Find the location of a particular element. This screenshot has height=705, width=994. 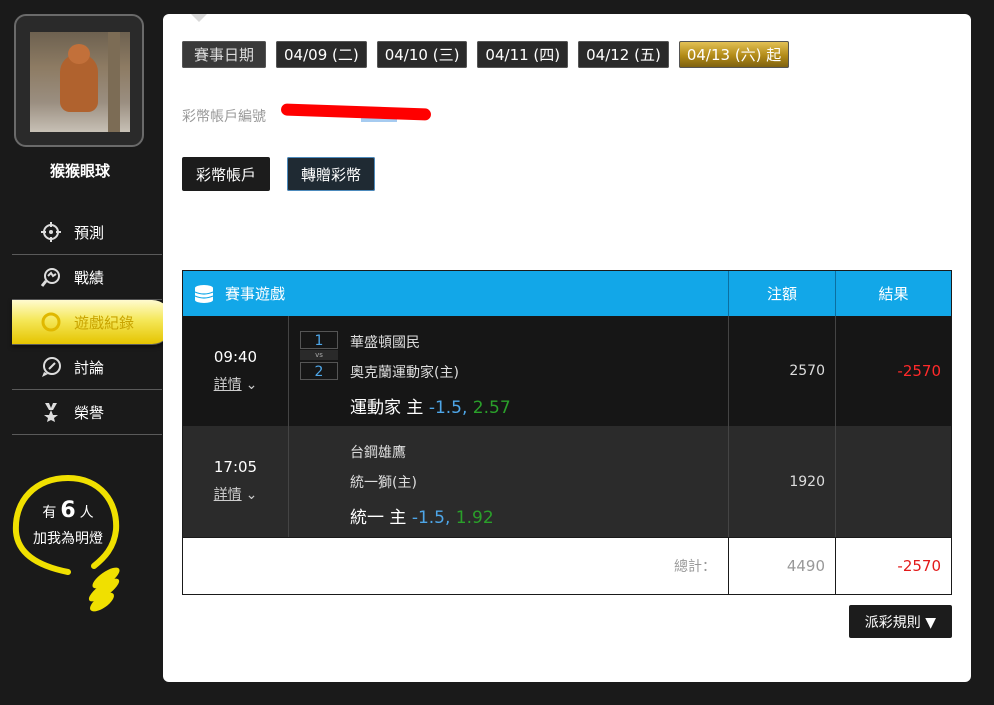

coin-account-button: 彩幣帳戶 is located at coordinates (226, 174).